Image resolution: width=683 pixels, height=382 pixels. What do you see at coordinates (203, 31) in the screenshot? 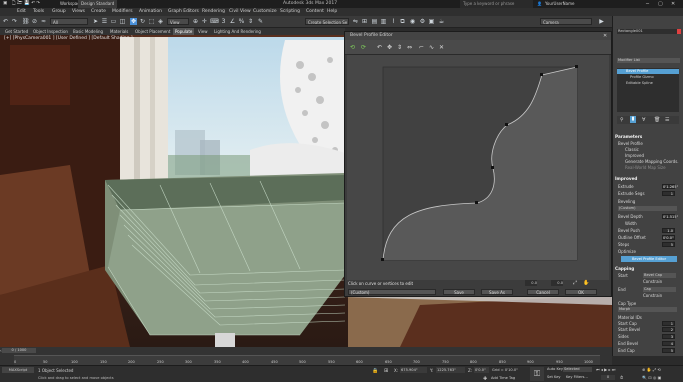
I see `ribbon-tab: View` at bounding box center [203, 31].